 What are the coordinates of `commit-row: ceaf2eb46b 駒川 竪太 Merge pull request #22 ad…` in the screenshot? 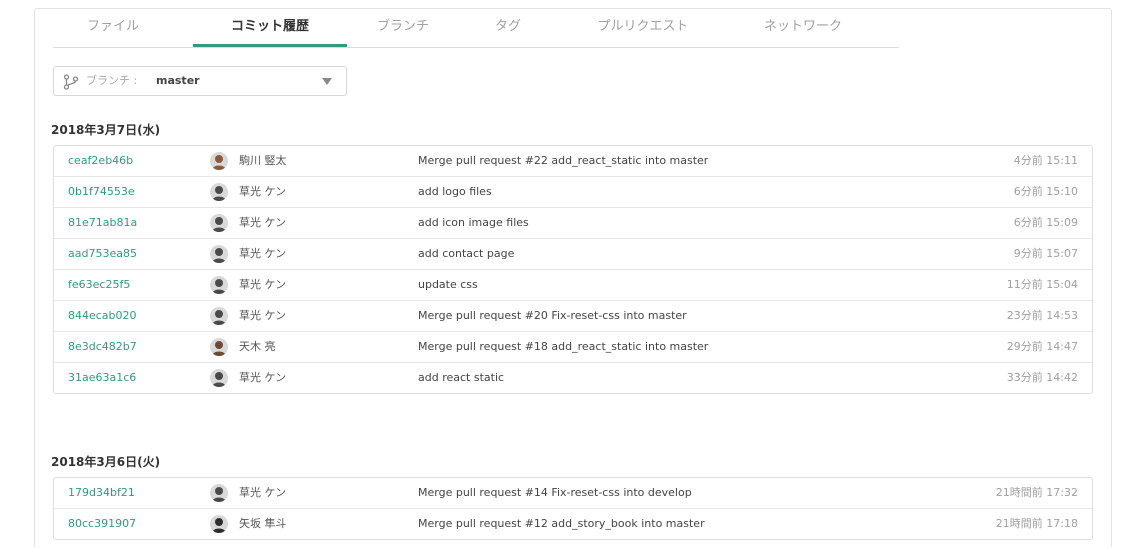 It's located at (573, 161).